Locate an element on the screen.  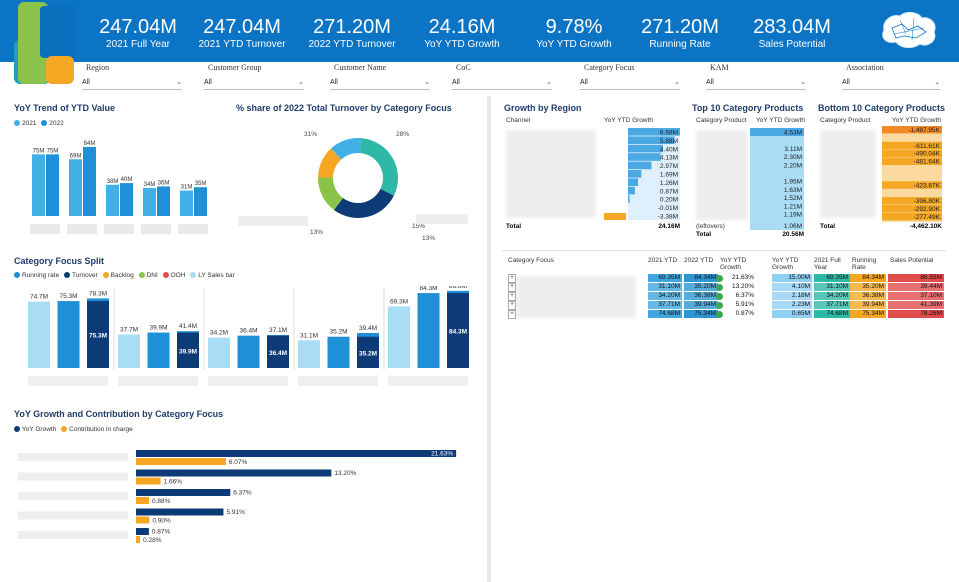
yoy-bar-label: 36M is located at coordinates (164, 183).